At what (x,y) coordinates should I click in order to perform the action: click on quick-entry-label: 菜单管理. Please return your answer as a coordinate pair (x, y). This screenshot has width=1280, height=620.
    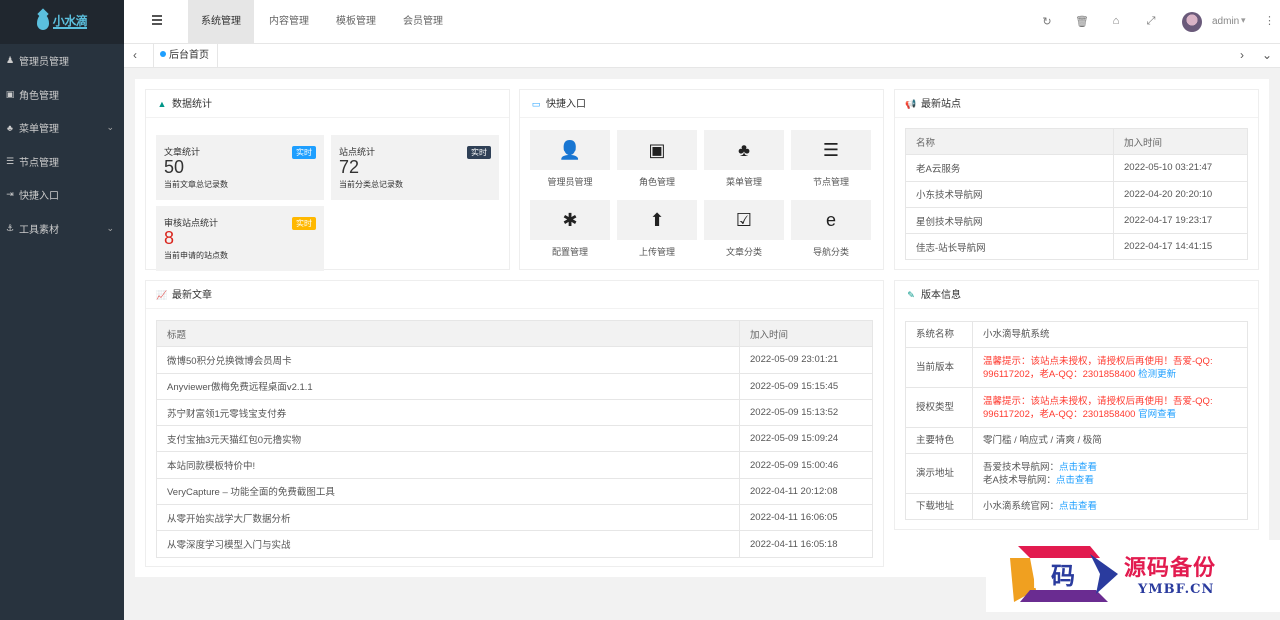
    Looking at the image, I should click on (743, 182).